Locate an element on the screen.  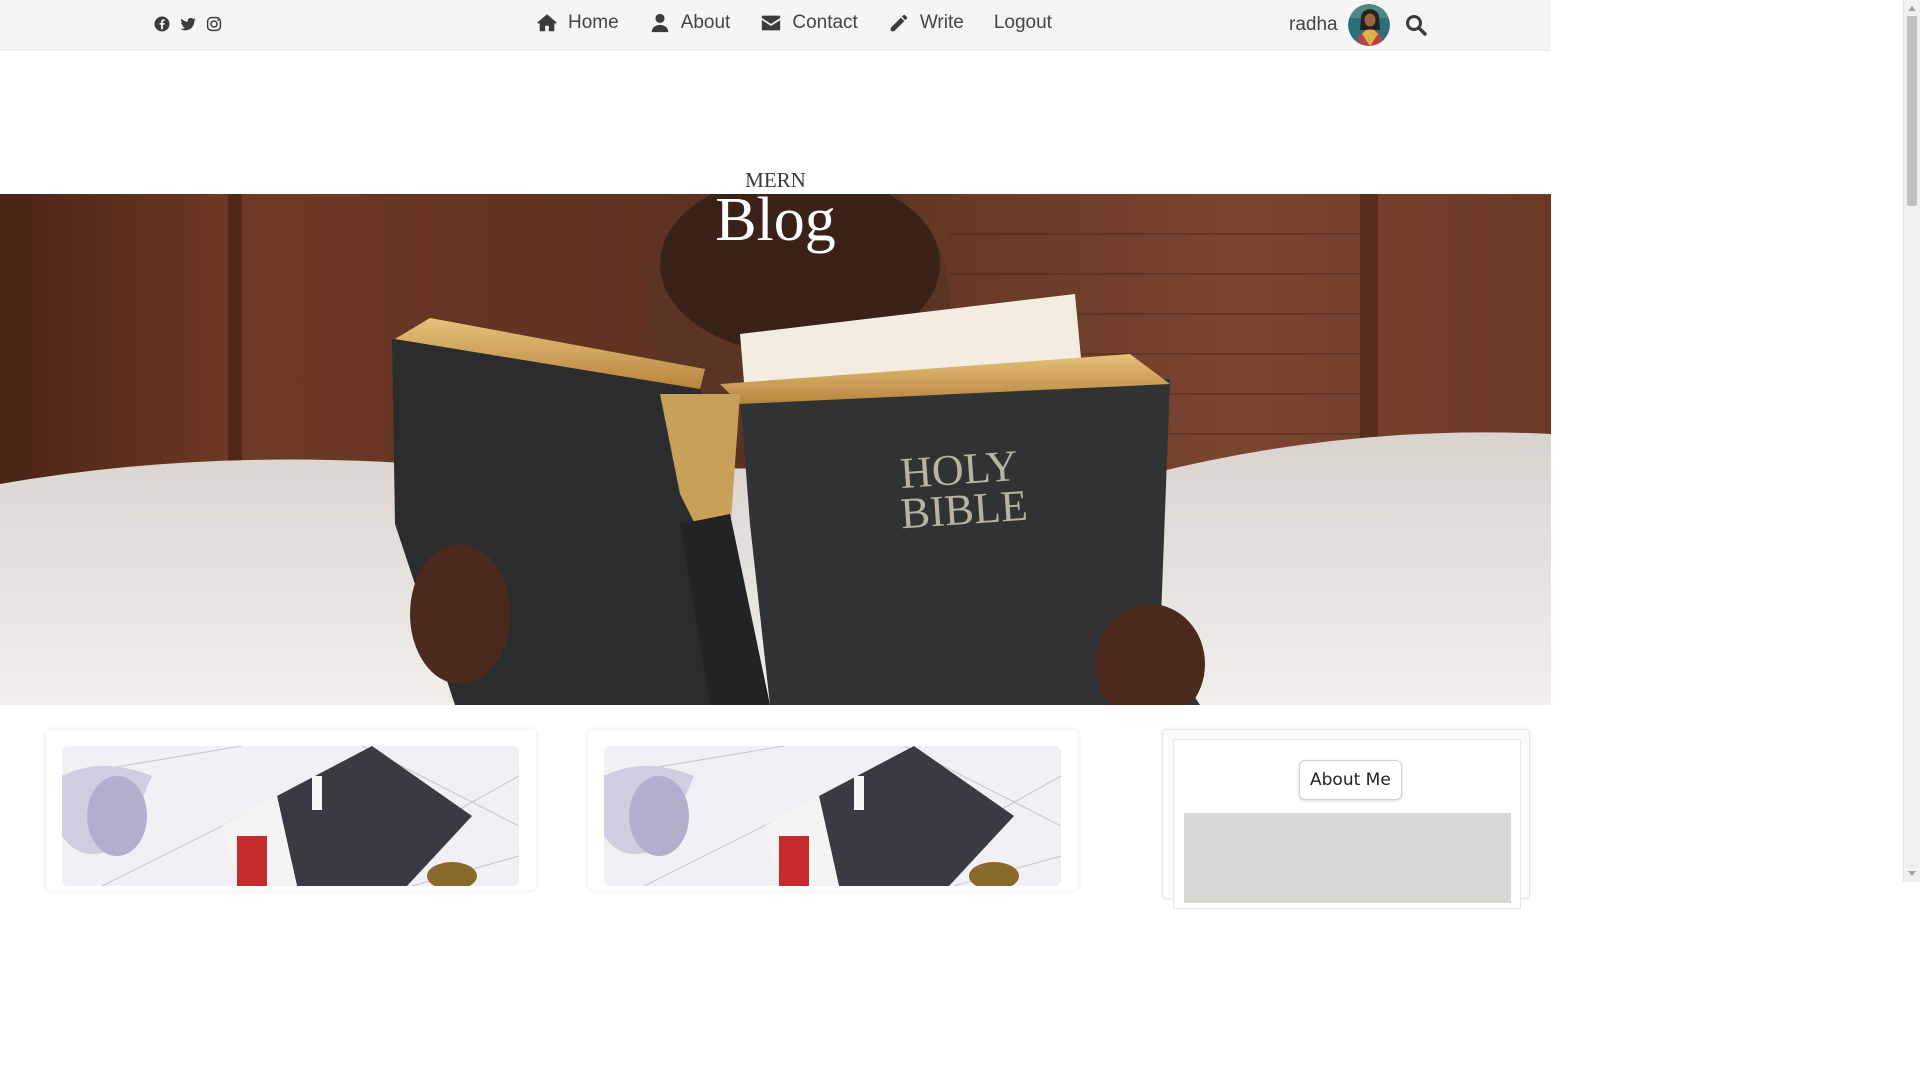
sidebar-about-image is located at coordinates (1347, 858).